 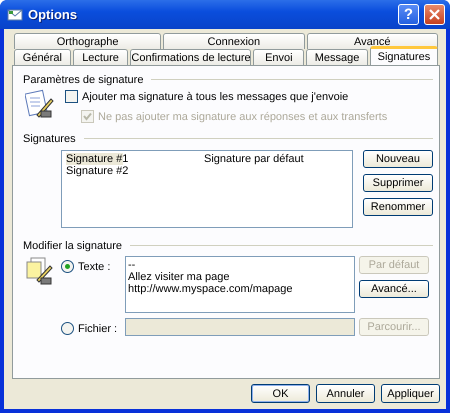 I want to click on tab: Confirmations de lecture, so click(x=191, y=57).